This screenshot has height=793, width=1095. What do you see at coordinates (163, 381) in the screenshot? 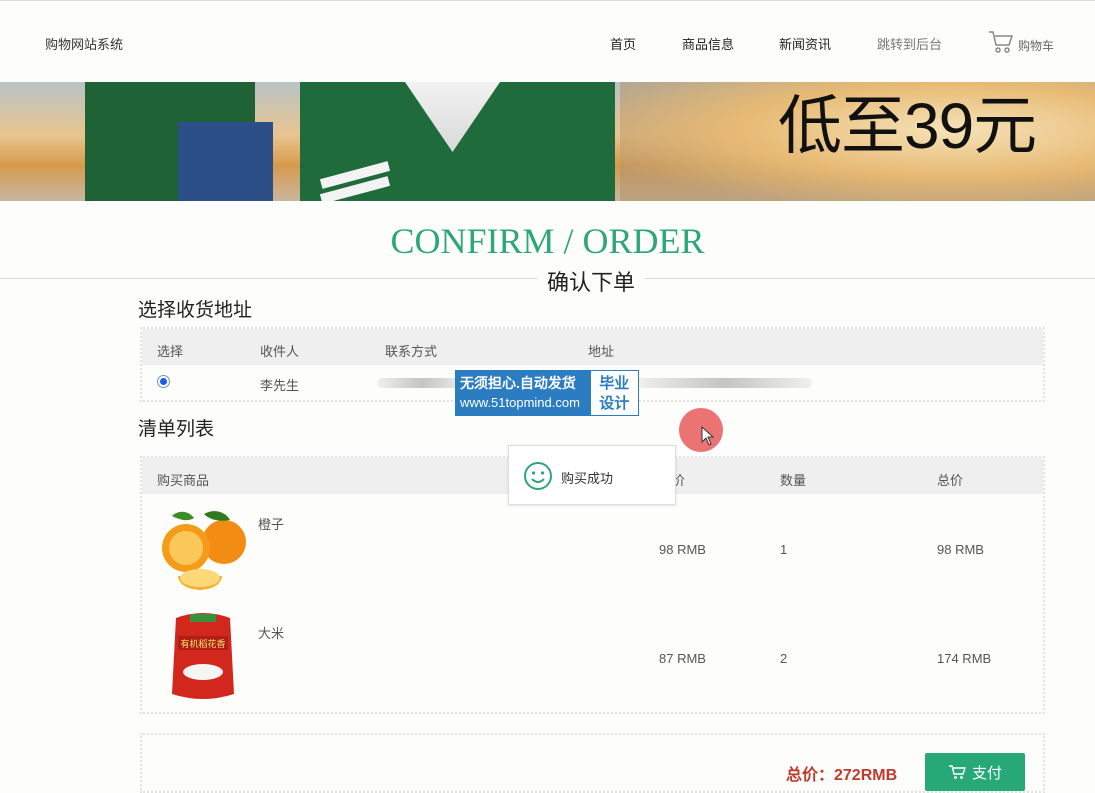
I see `address-radio` at bounding box center [163, 381].